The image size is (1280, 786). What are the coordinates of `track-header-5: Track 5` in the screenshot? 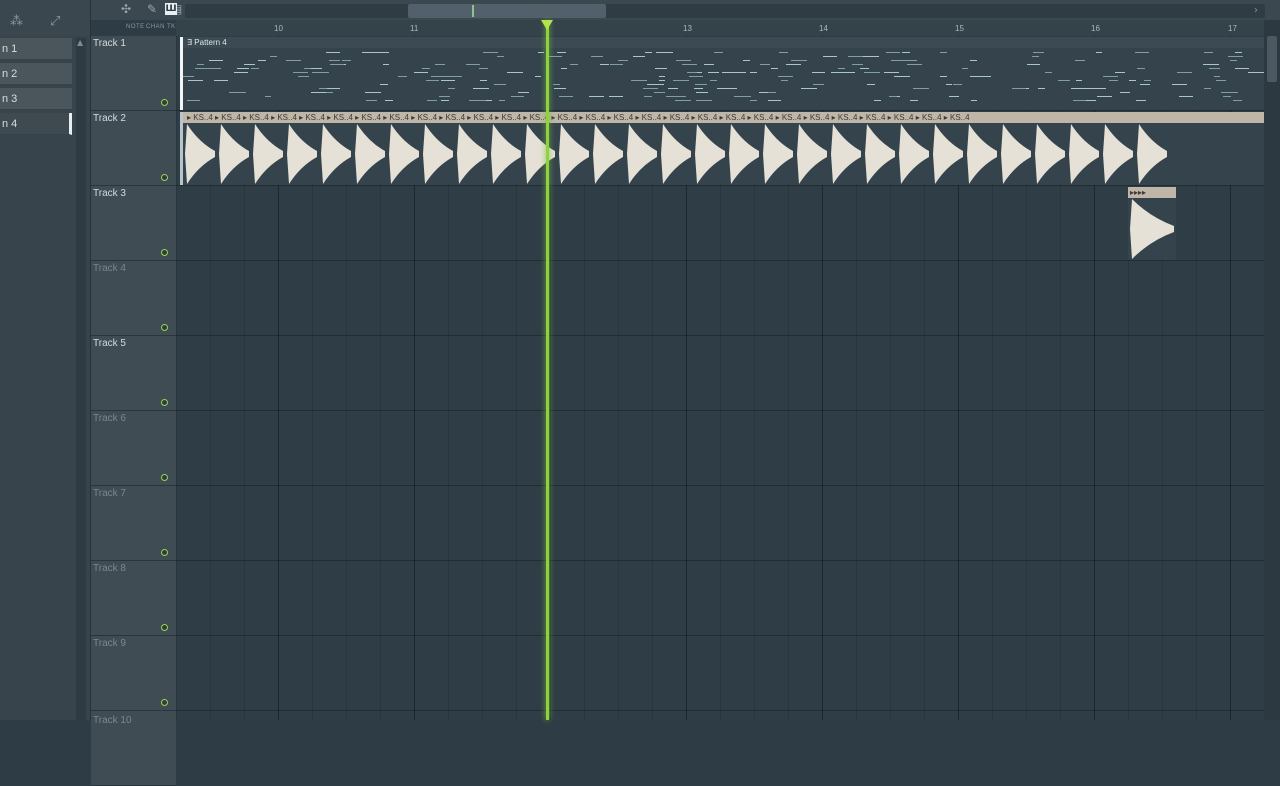 It's located at (133, 373).